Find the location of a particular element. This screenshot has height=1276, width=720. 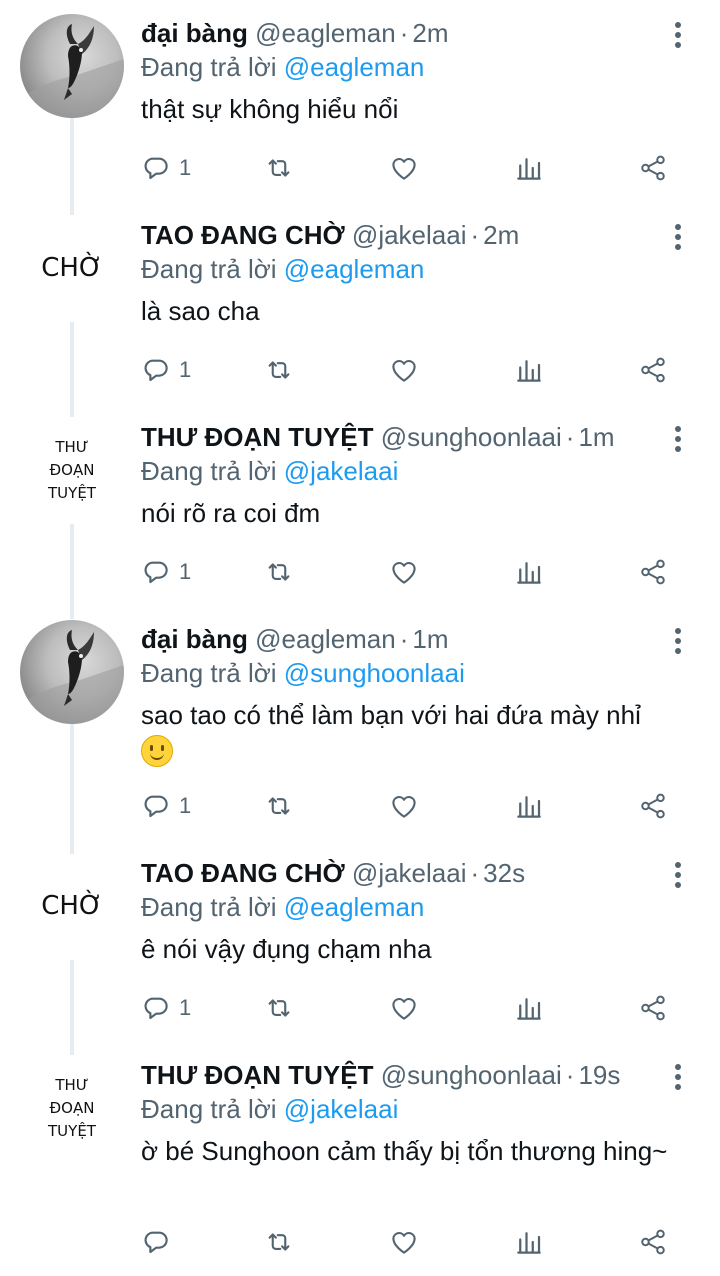

tweet-header: TAO ĐANG CHỜ @jakelaai · 2m is located at coordinates (330, 235).